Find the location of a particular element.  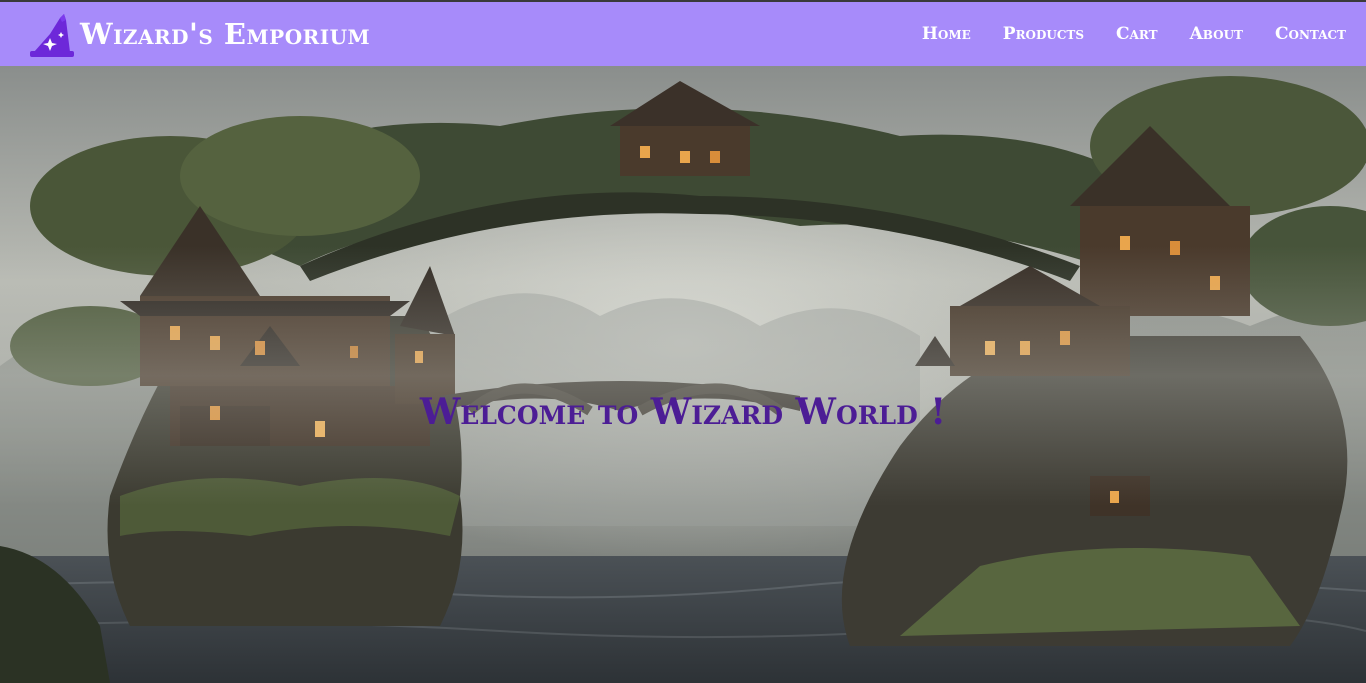

nav-home: Home is located at coordinates (946, 34).